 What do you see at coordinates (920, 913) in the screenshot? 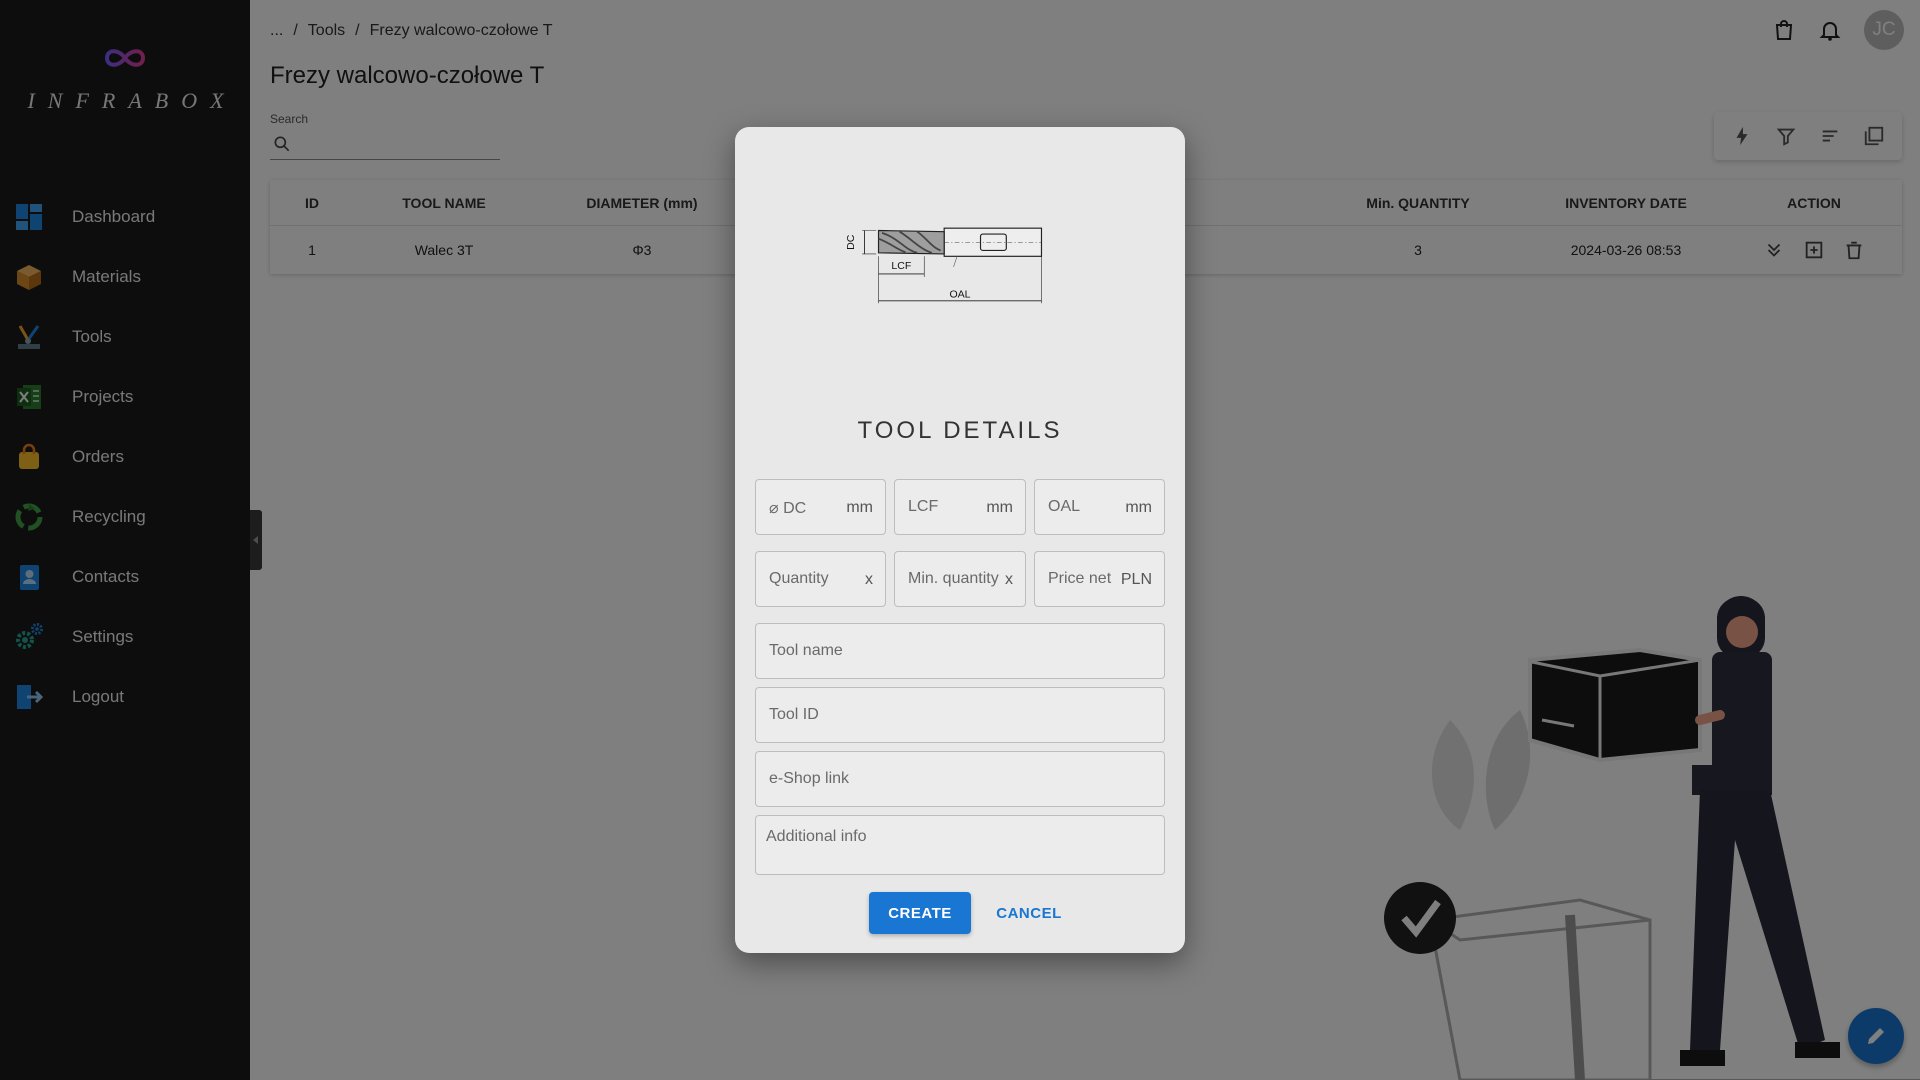
I see `create-button: CREATE` at bounding box center [920, 913].